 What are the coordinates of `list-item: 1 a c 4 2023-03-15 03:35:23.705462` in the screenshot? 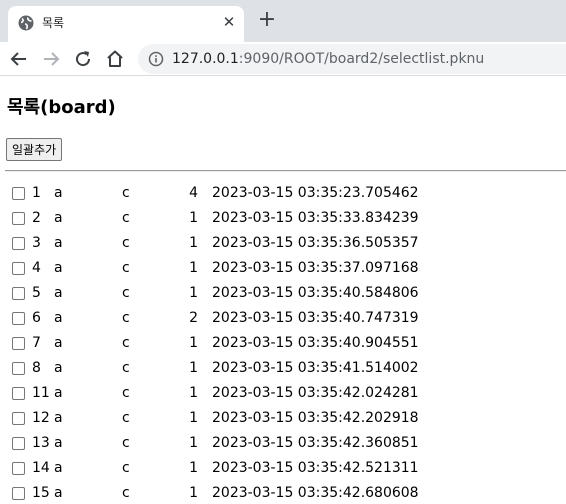 It's located at (283, 193).